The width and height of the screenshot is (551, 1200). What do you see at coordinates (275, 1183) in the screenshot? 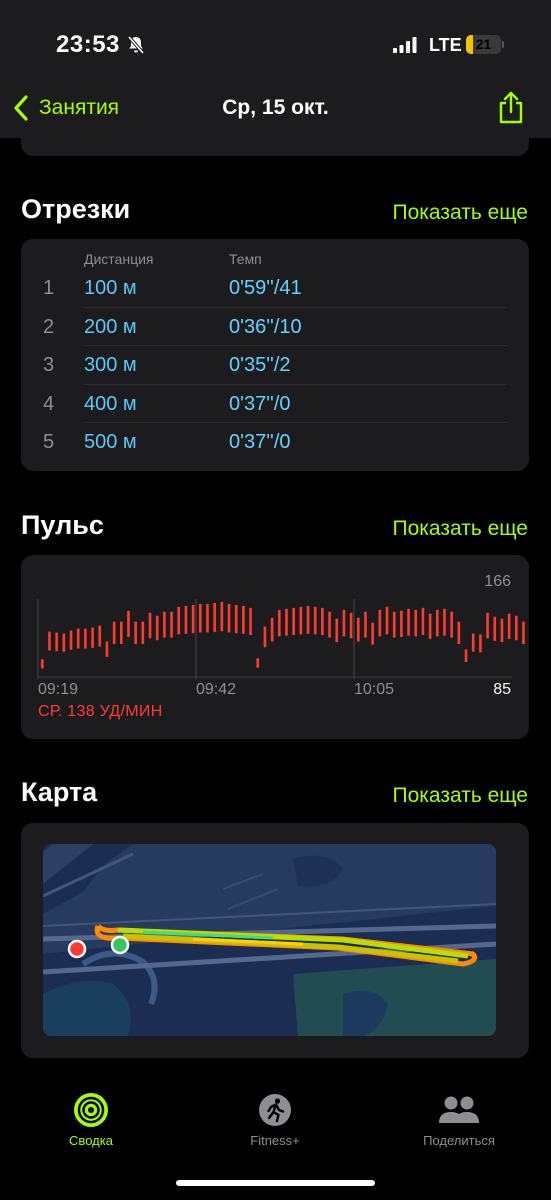
I see `home-indicator` at bounding box center [275, 1183].